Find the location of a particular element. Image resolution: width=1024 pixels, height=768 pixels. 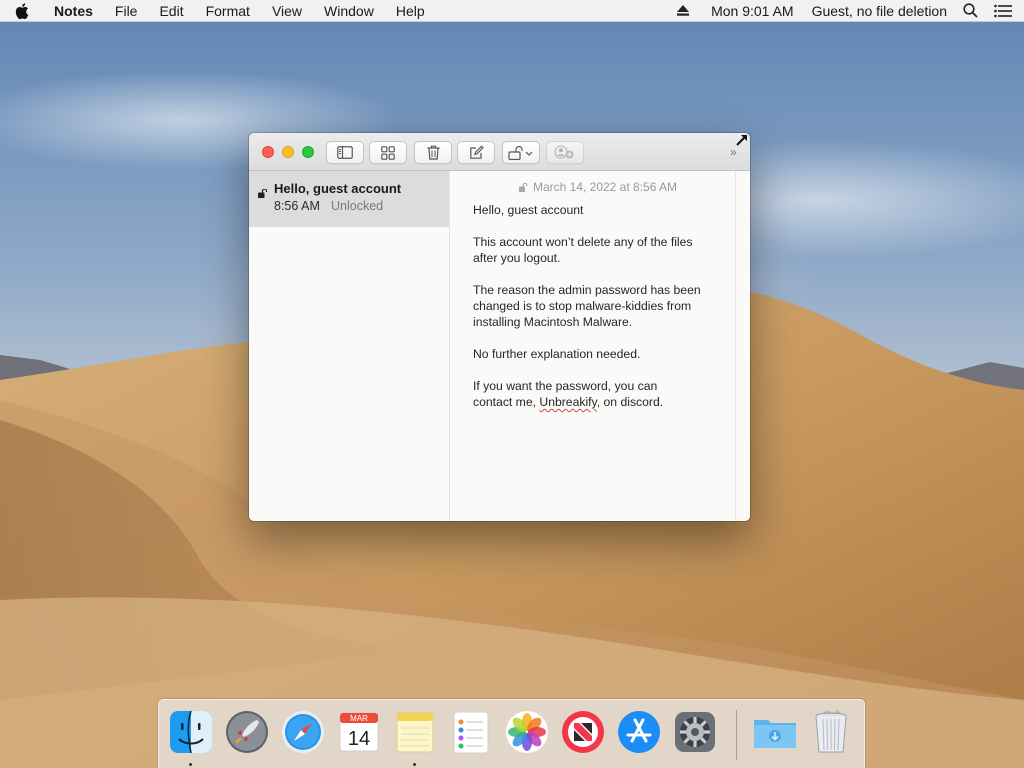

news-icon is located at coordinates (583, 732).